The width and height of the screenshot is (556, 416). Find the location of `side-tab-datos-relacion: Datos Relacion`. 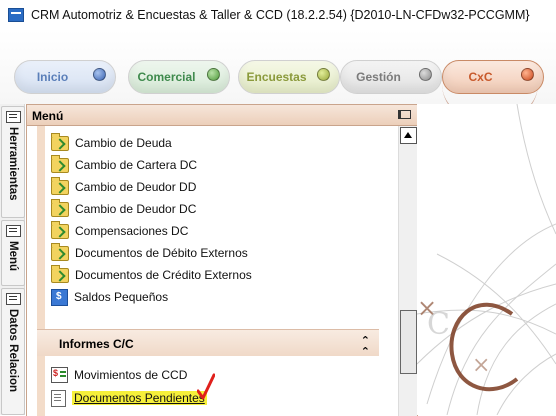

side-tab-datos-relacion: Datos Relacion is located at coordinates (13, 351).